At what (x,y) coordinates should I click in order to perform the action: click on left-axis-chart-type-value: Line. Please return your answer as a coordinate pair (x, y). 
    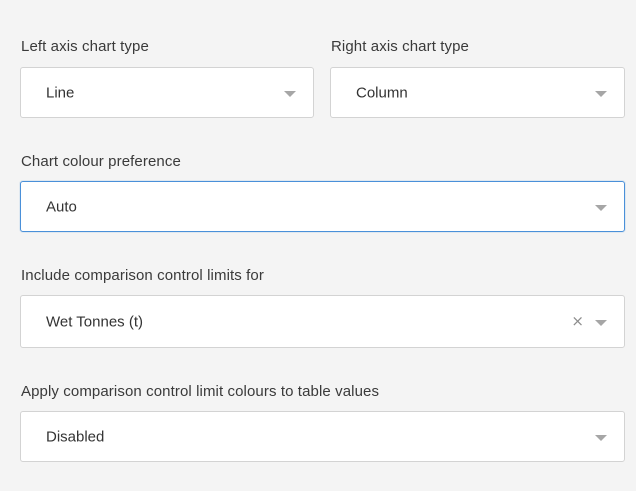
    Looking at the image, I should click on (60, 92).